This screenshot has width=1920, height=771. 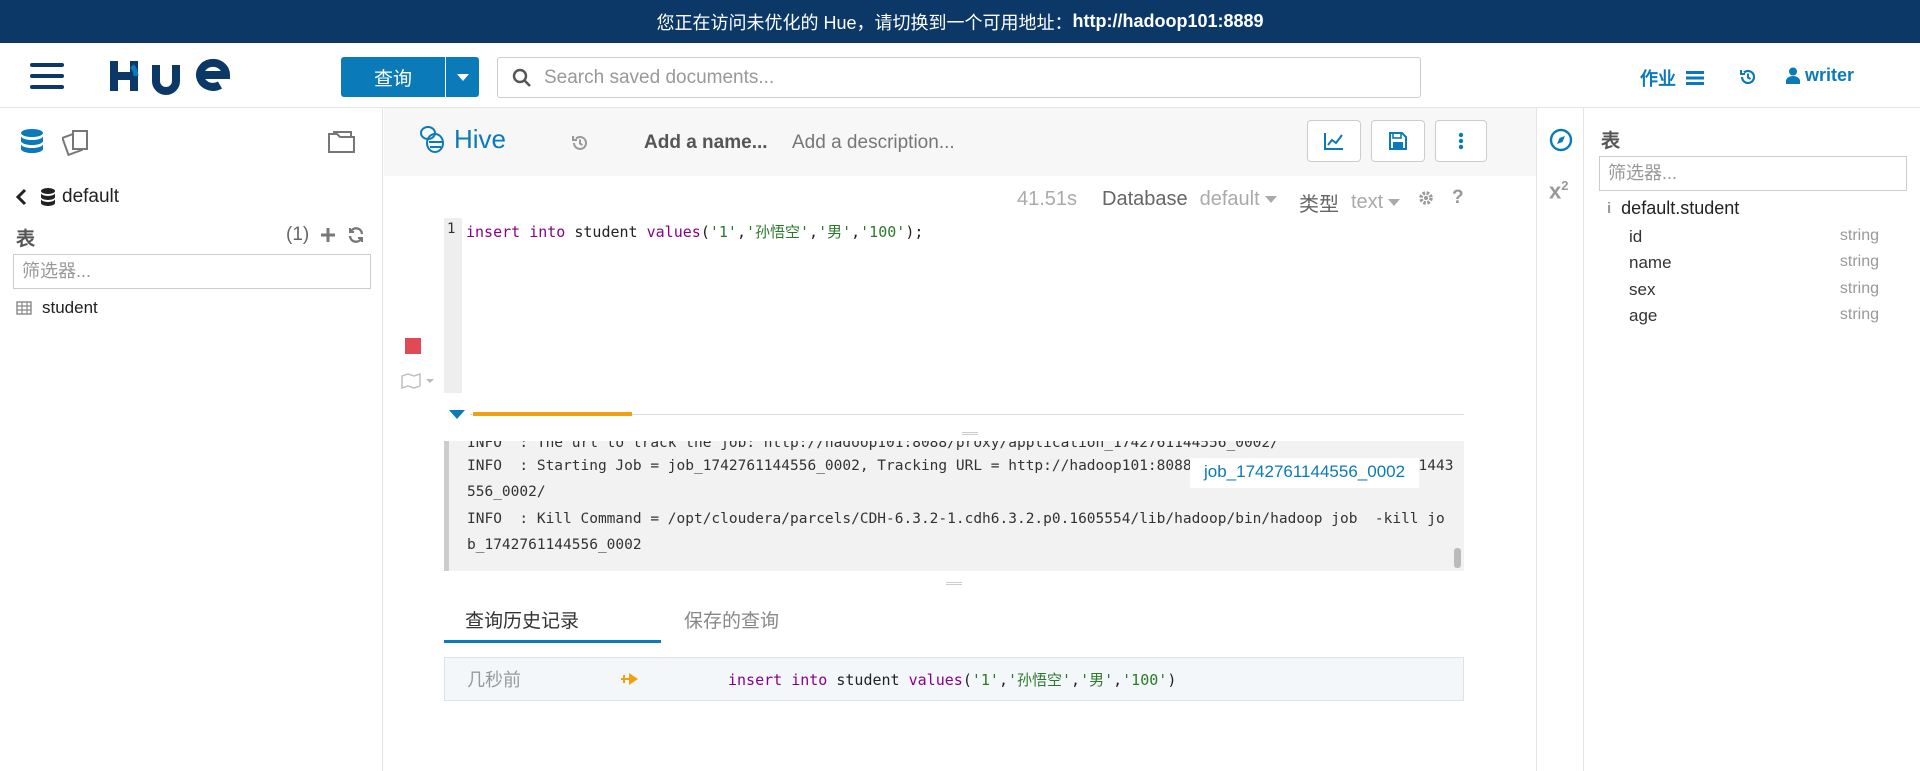 I want to click on jobs-button: 作业, so click(x=1673, y=78).